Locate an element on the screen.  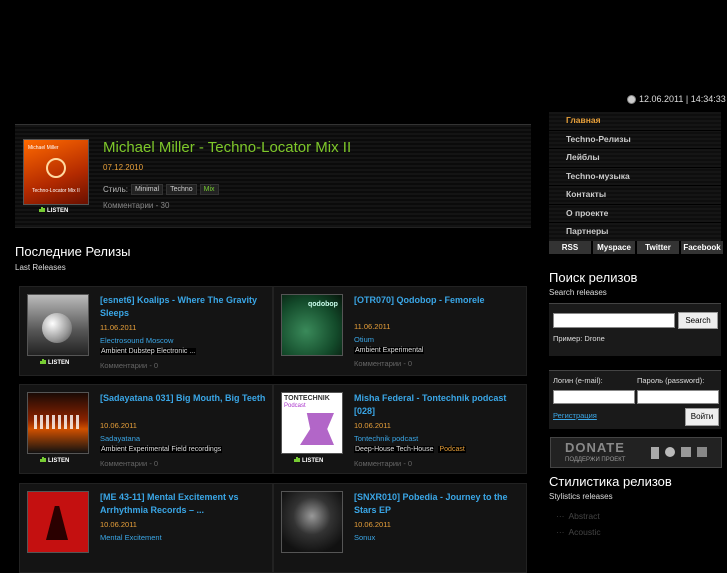
styles-title: Стилистика релизов is located at coordinates (610, 481).